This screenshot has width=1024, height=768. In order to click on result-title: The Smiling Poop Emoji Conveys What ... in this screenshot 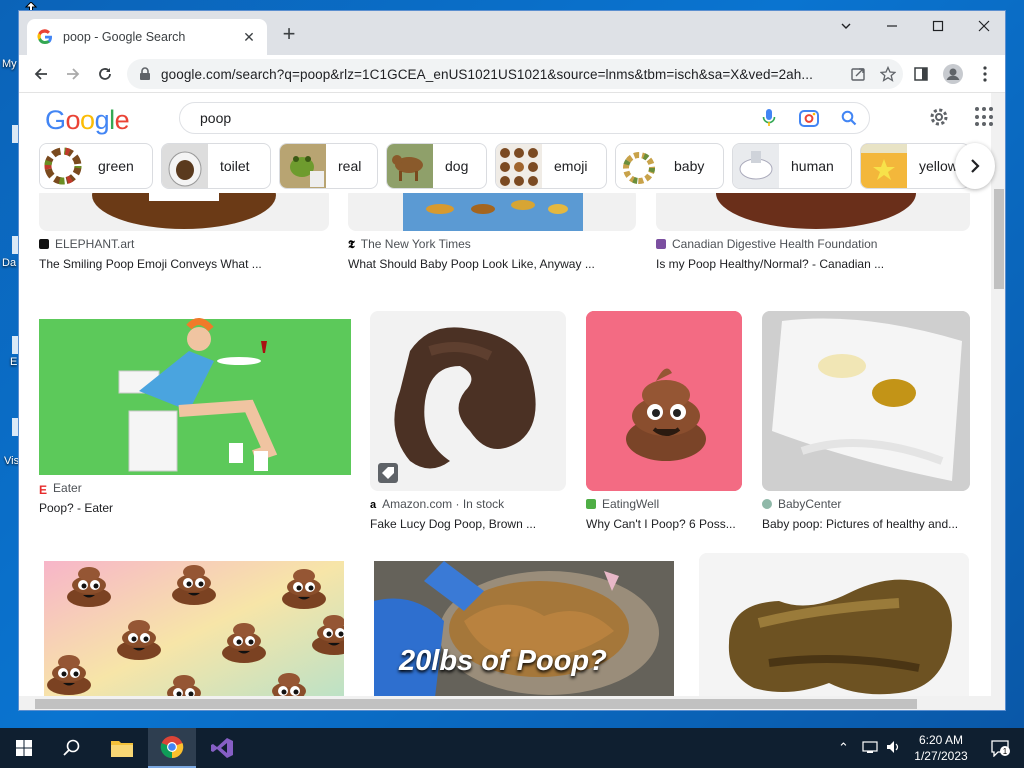, I will do `click(184, 264)`.